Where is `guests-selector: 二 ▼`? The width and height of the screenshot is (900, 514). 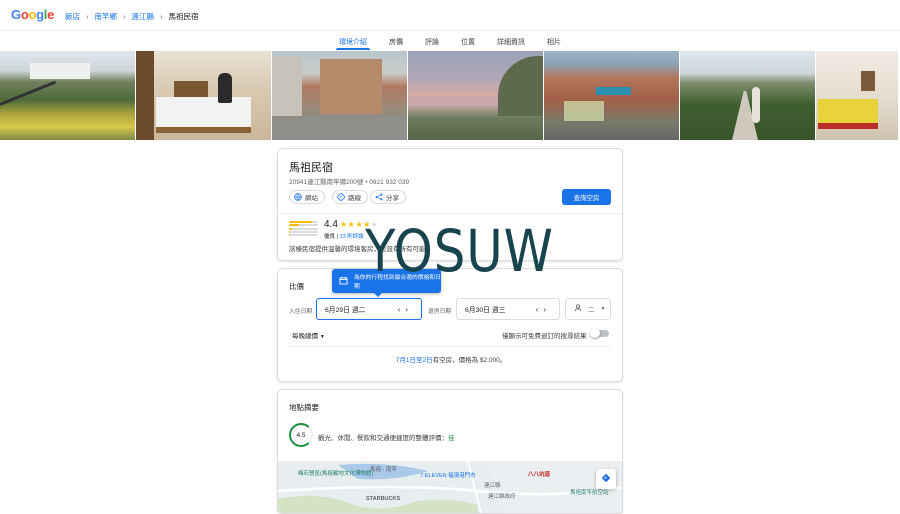 guests-selector: 二 ▼ is located at coordinates (588, 309).